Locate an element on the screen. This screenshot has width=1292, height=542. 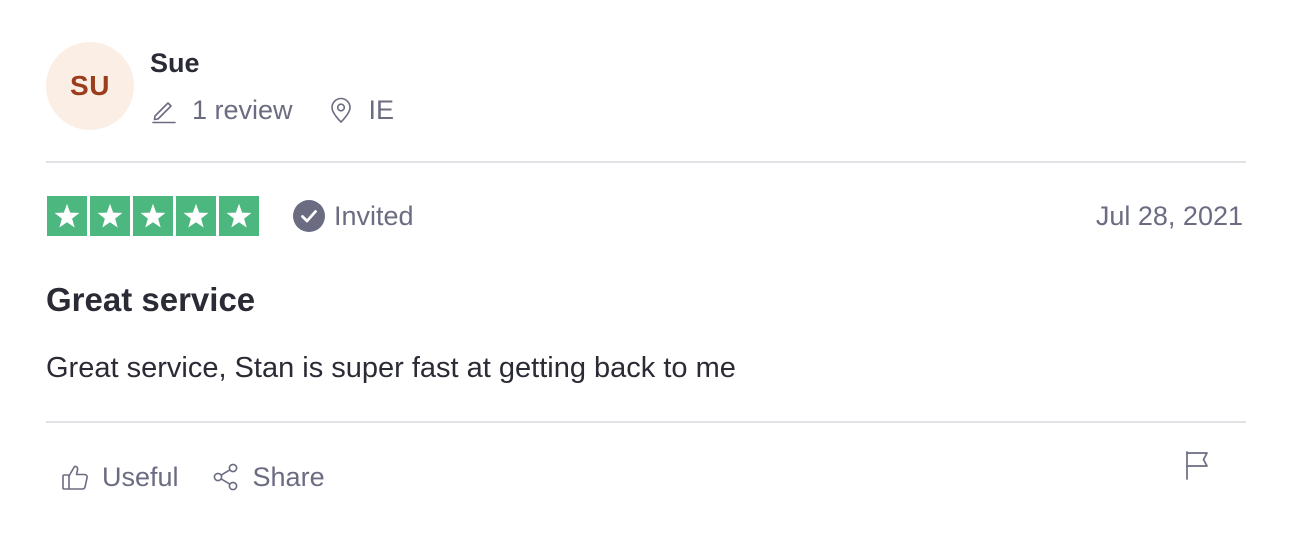
location-pin-icon is located at coordinates (340, 110).